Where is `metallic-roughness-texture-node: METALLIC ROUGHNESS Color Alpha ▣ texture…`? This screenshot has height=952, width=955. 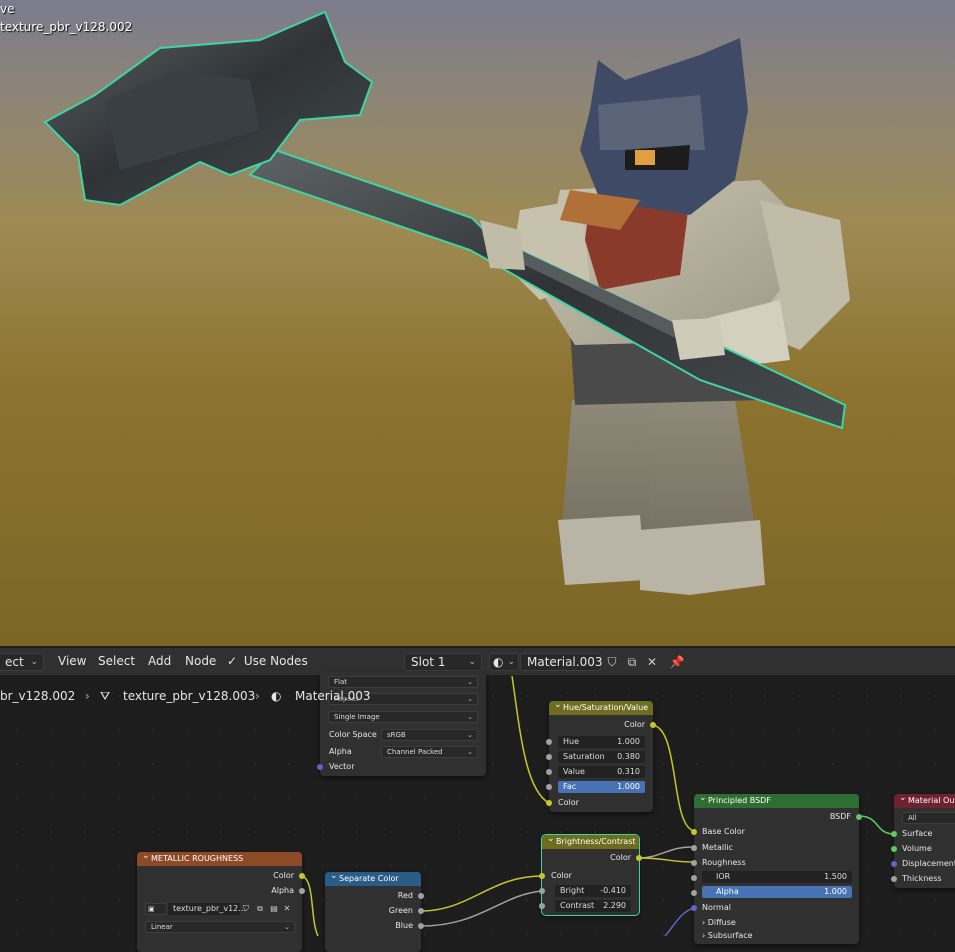 metallic-roughness-texture-node: METALLIC ROUGHNESS Color Alpha ▣ texture… is located at coordinates (221, 900).